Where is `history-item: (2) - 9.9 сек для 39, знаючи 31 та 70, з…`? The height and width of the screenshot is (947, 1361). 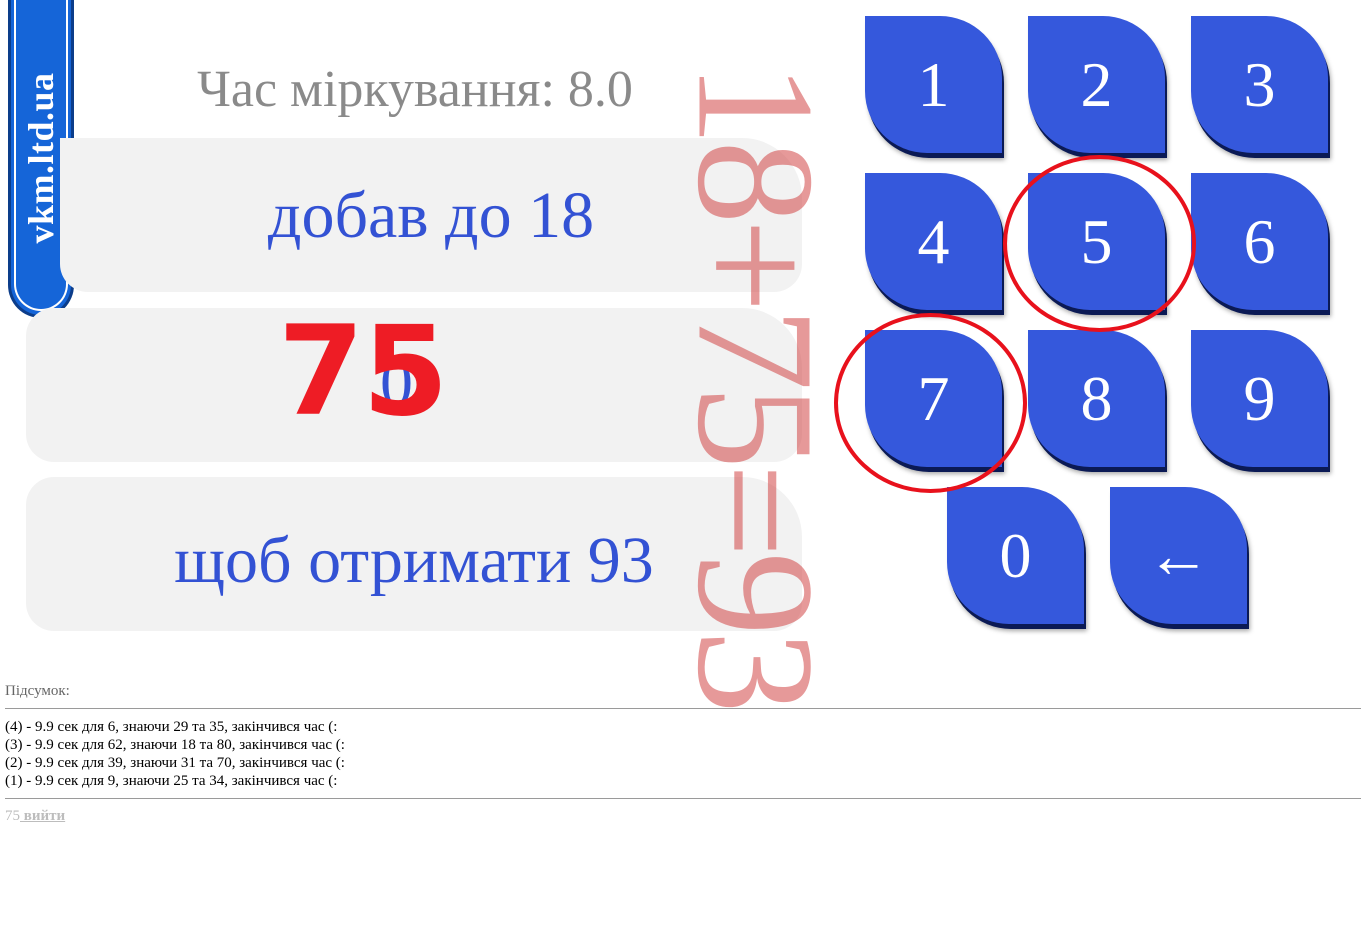 history-item: (2) - 9.9 сек для 39, знаючи 31 та 70, з… is located at coordinates (175, 763).